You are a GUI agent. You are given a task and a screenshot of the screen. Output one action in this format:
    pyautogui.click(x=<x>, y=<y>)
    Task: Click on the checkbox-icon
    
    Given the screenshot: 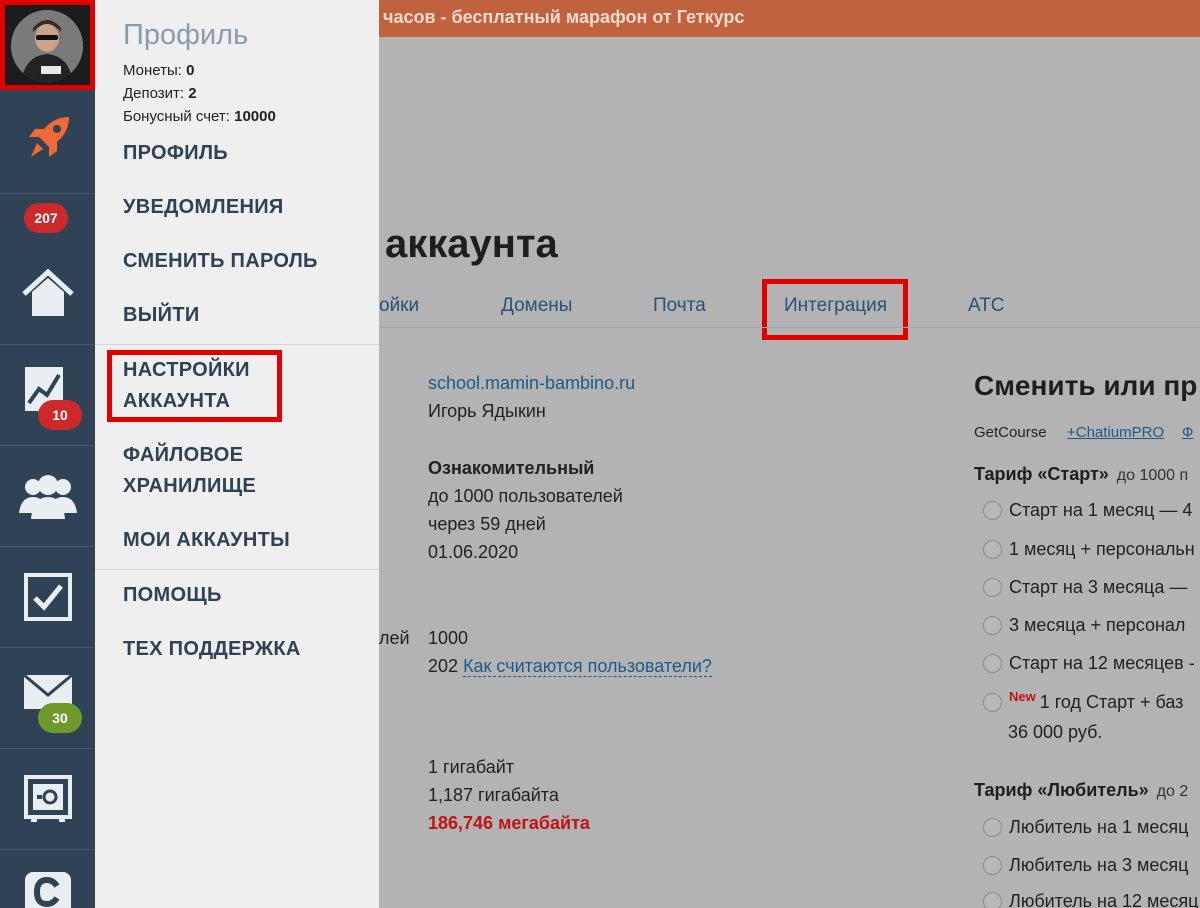 What is the action you would take?
    pyautogui.click(x=47, y=597)
    